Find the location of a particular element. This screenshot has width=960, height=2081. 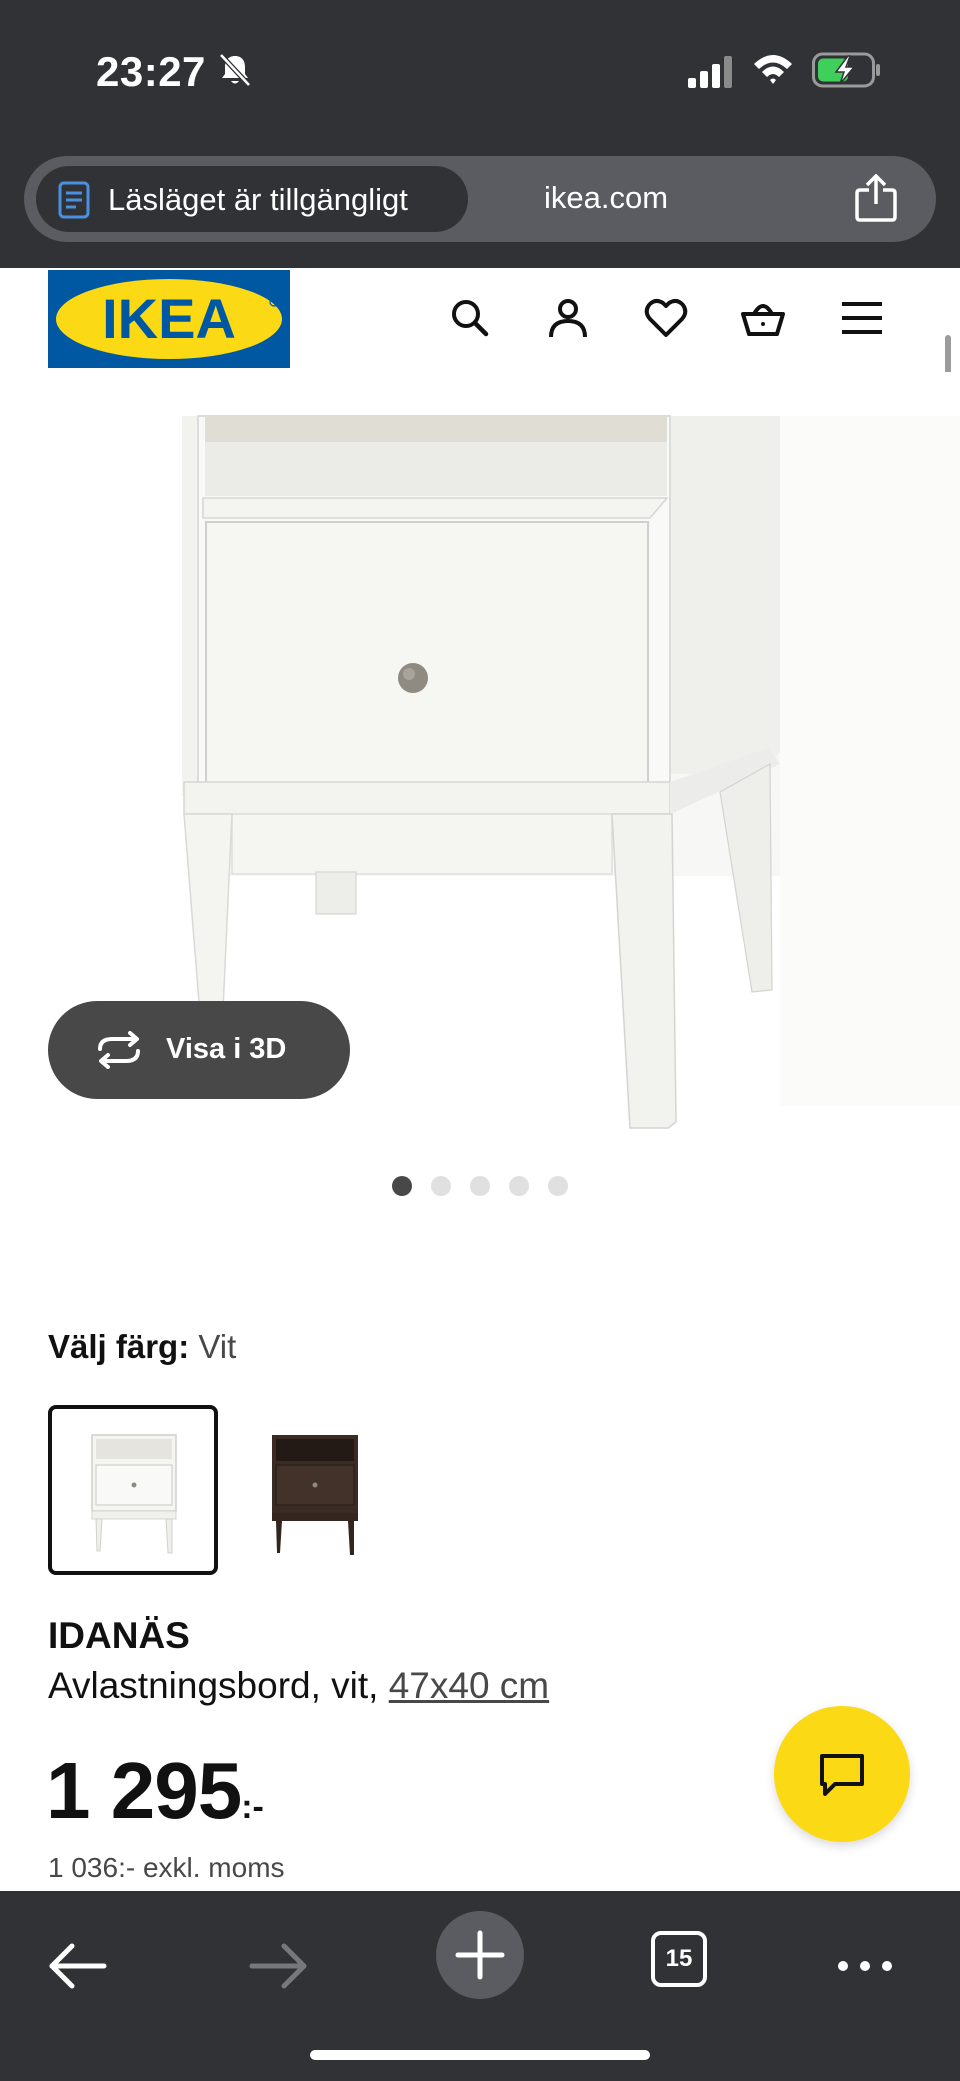

color-label: Välj färg: is located at coordinates (119, 1346).